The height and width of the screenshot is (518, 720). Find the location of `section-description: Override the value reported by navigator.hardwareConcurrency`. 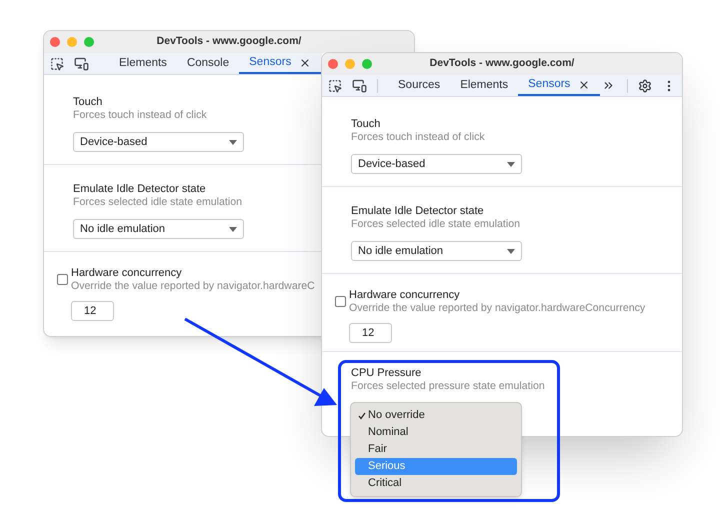

section-description: Override the value reported by navigator.hardwareConcurrency is located at coordinates (497, 308).